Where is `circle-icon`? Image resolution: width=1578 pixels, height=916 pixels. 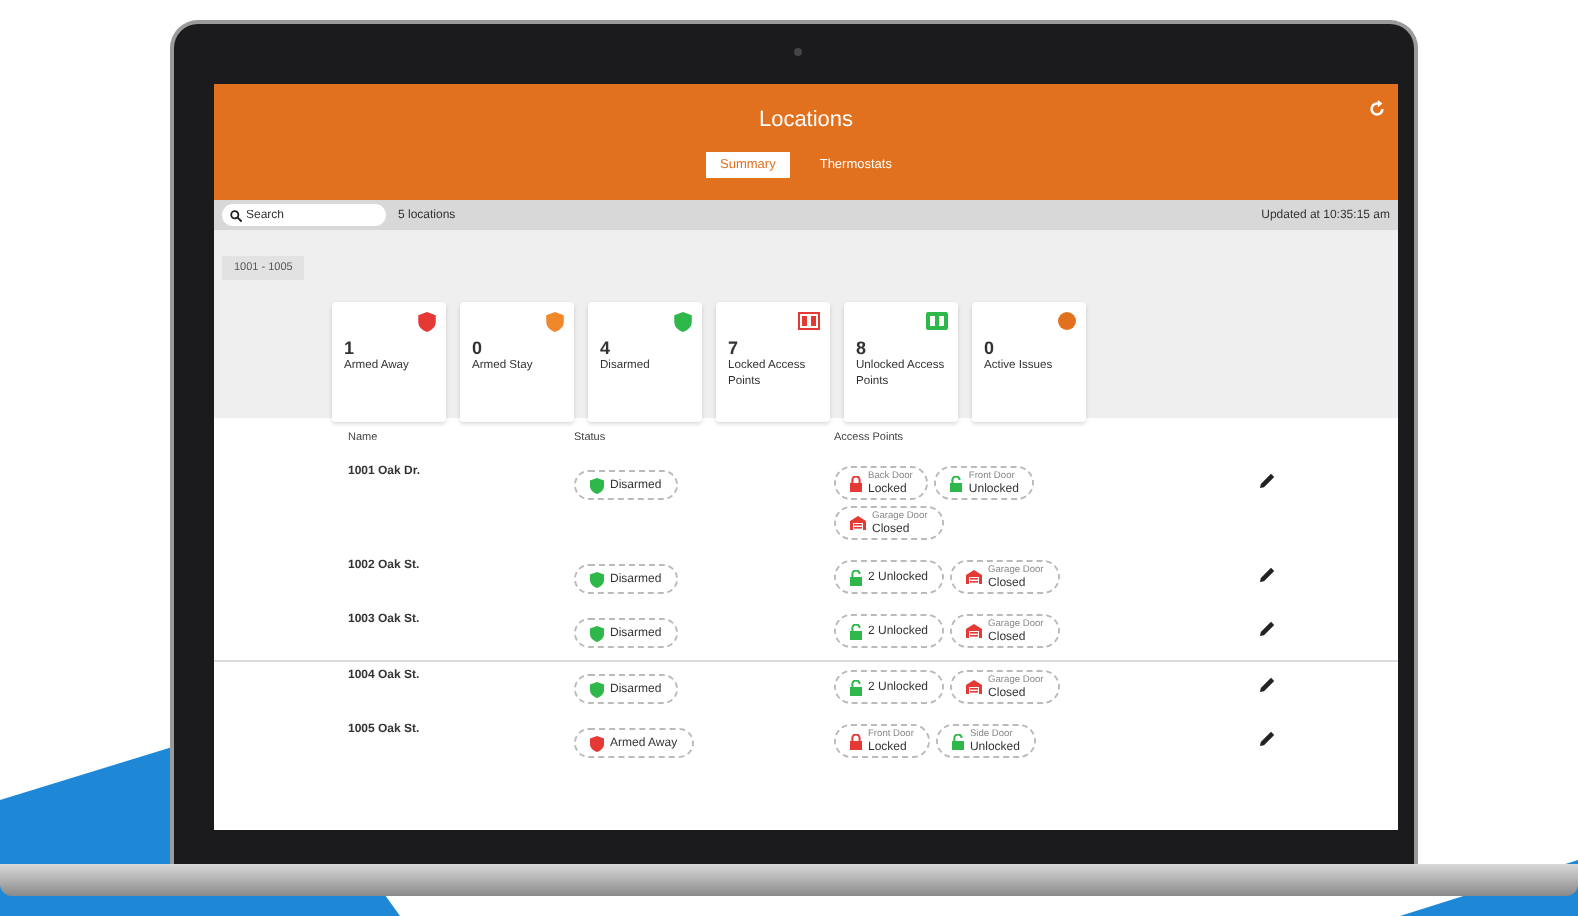
circle-icon is located at coordinates (1067, 321).